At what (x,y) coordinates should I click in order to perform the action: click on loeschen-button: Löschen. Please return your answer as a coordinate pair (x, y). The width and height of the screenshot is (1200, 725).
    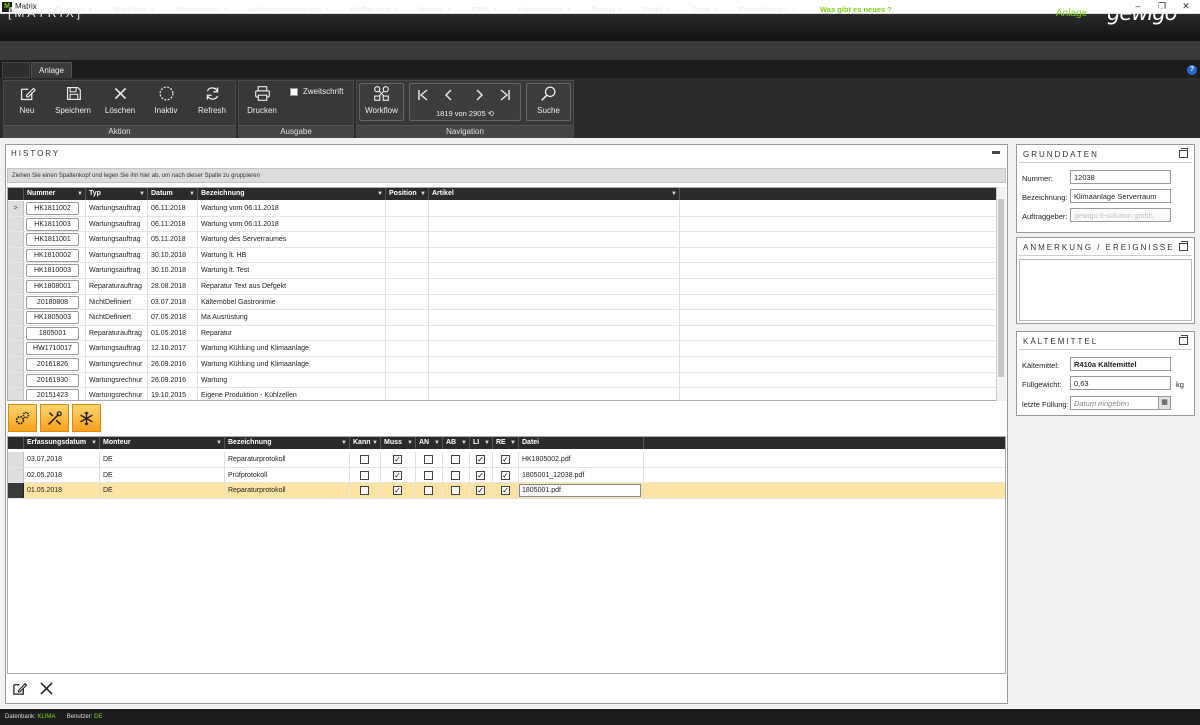
    Looking at the image, I should click on (120, 102).